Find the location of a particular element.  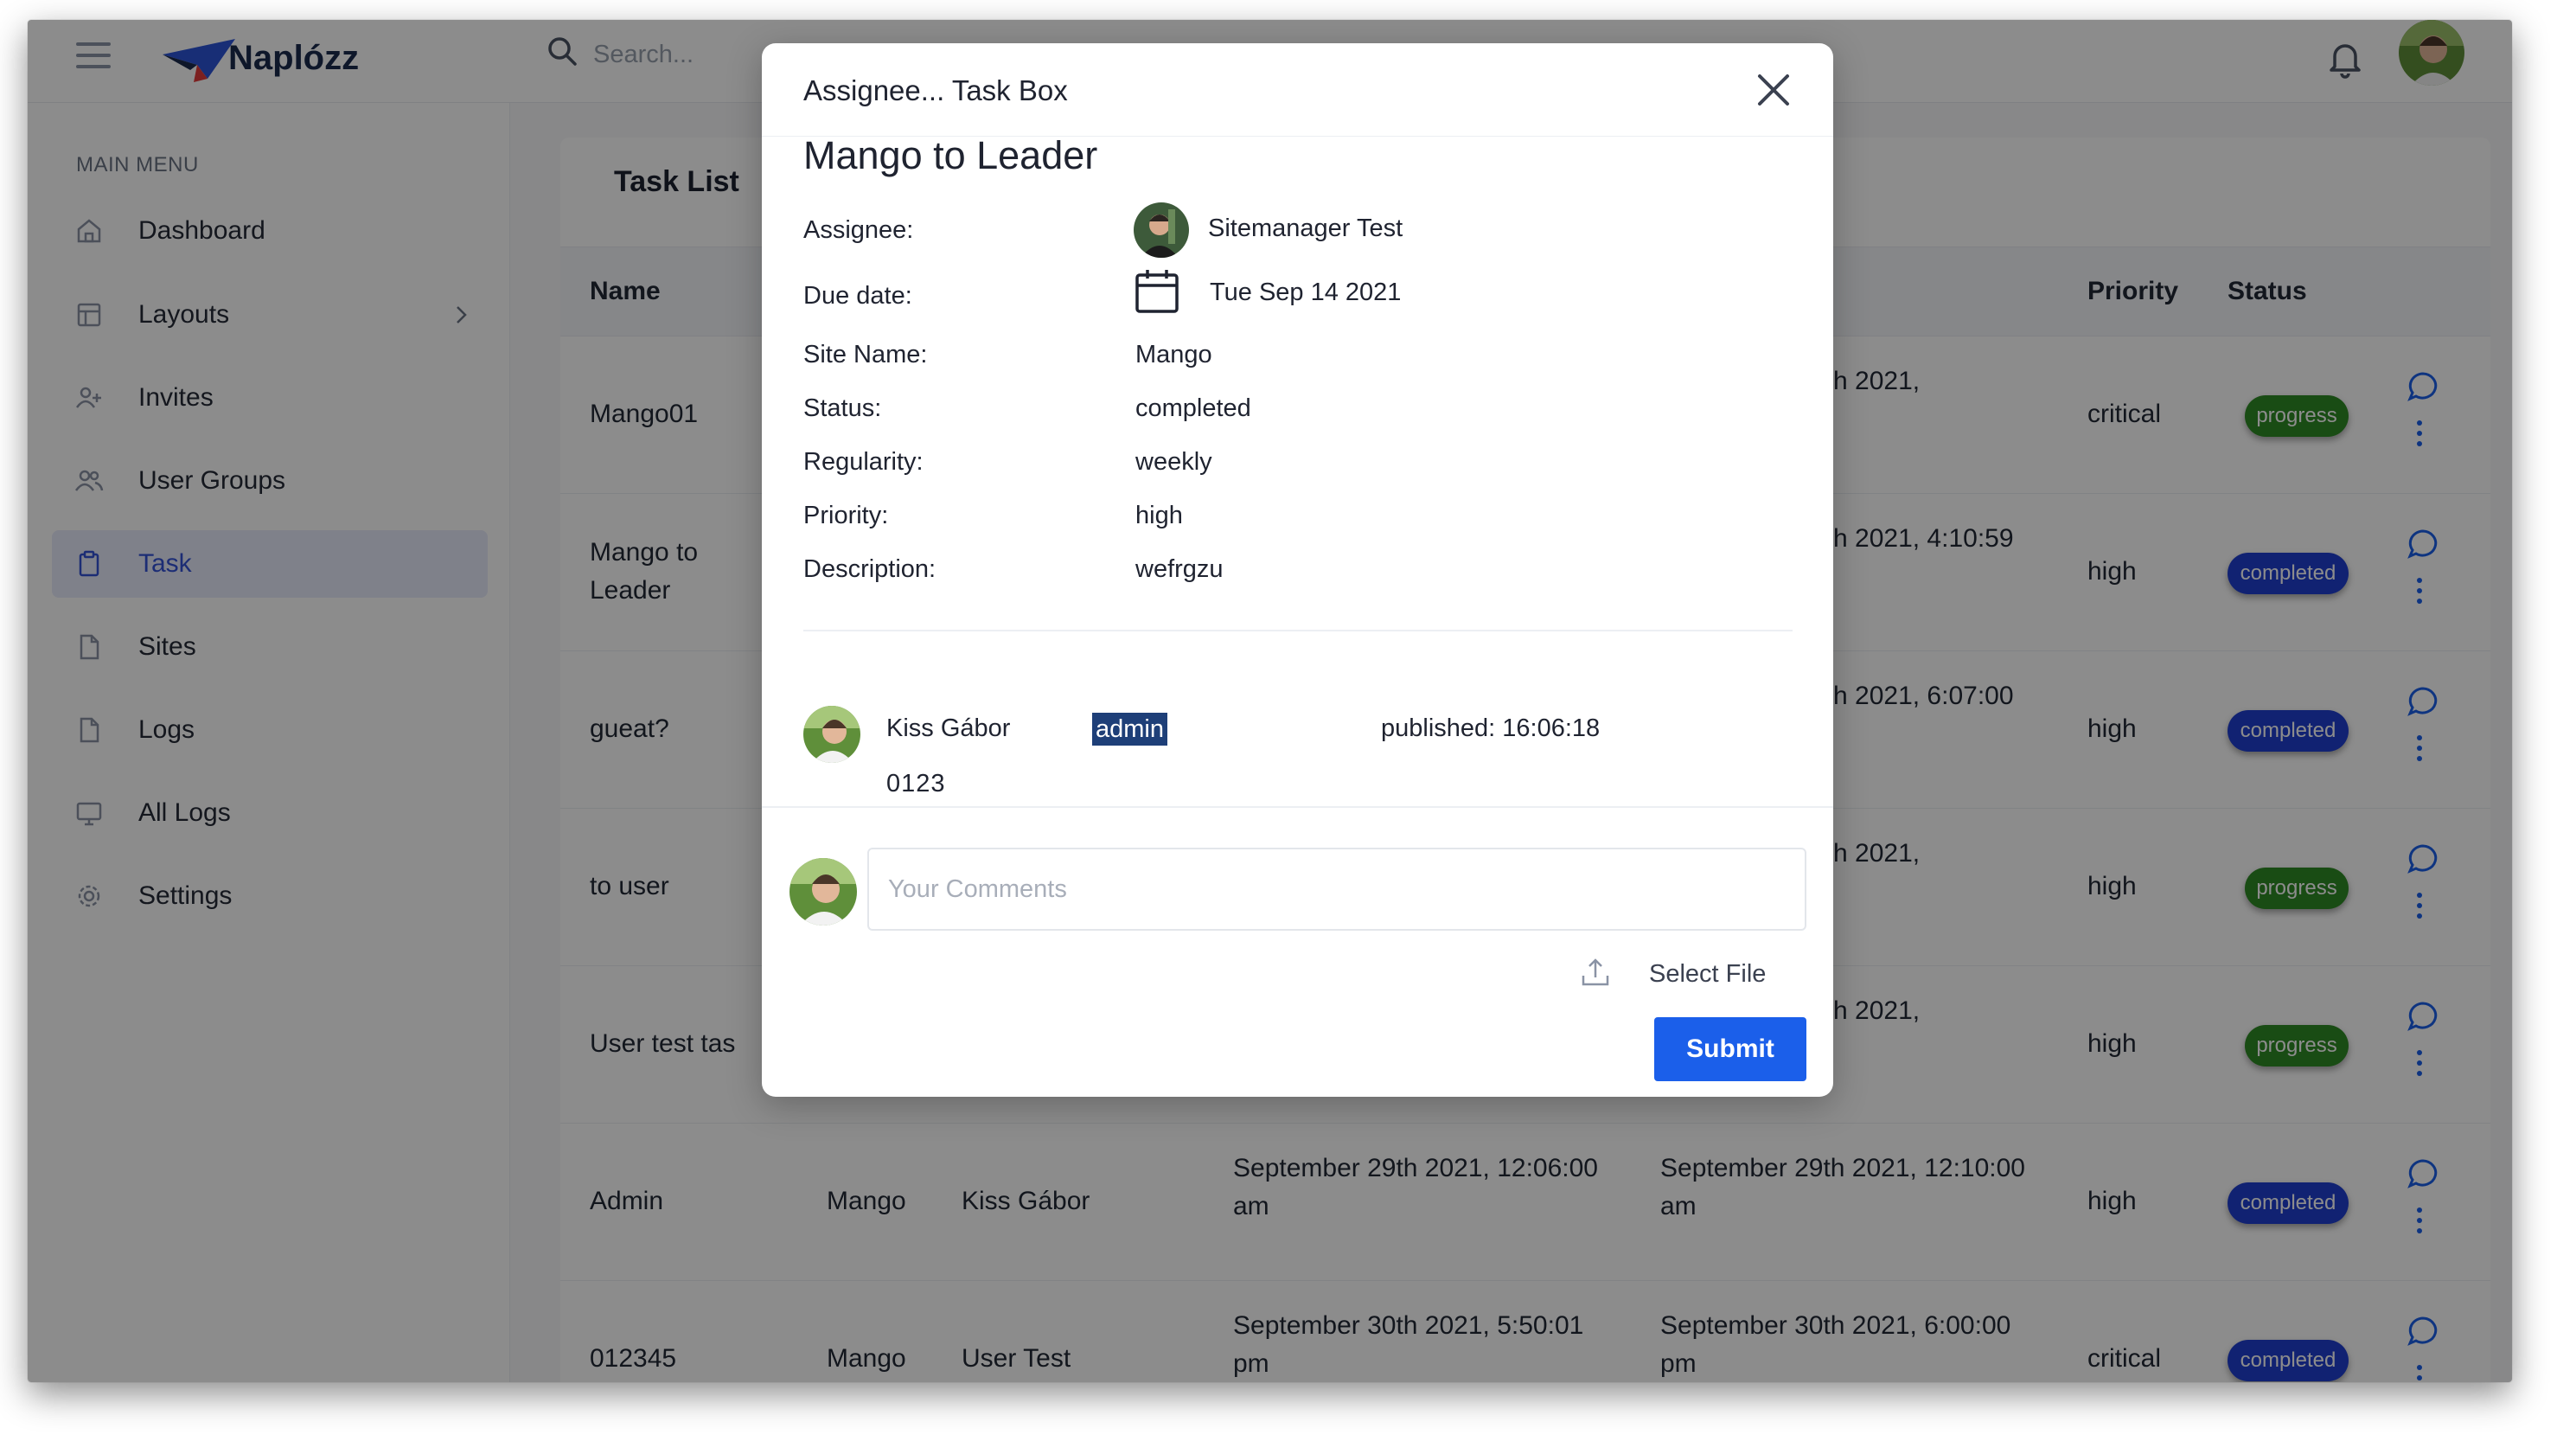

status-value: completed is located at coordinates (1193, 408).